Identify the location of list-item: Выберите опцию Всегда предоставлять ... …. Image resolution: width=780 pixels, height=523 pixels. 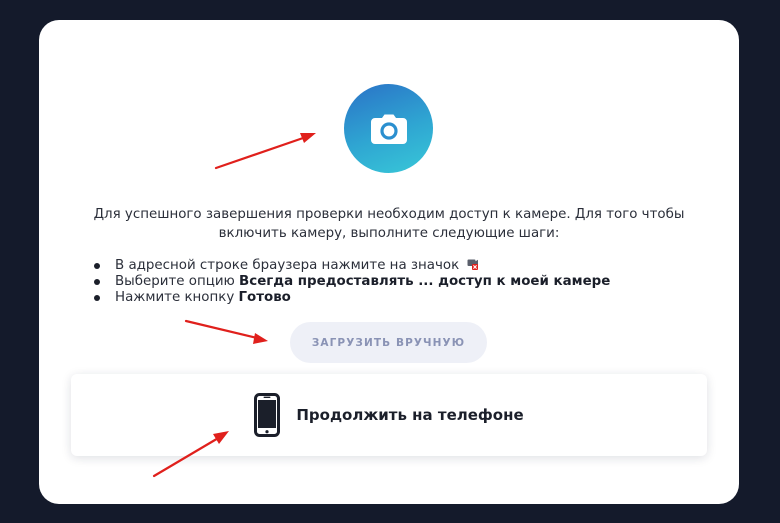
(352, 282).